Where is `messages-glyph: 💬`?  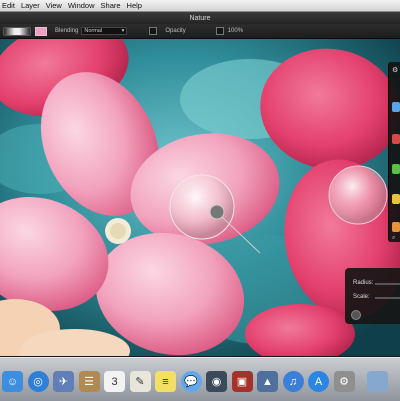
messages-glyph: 💬 is located at coordinates (191, 382).